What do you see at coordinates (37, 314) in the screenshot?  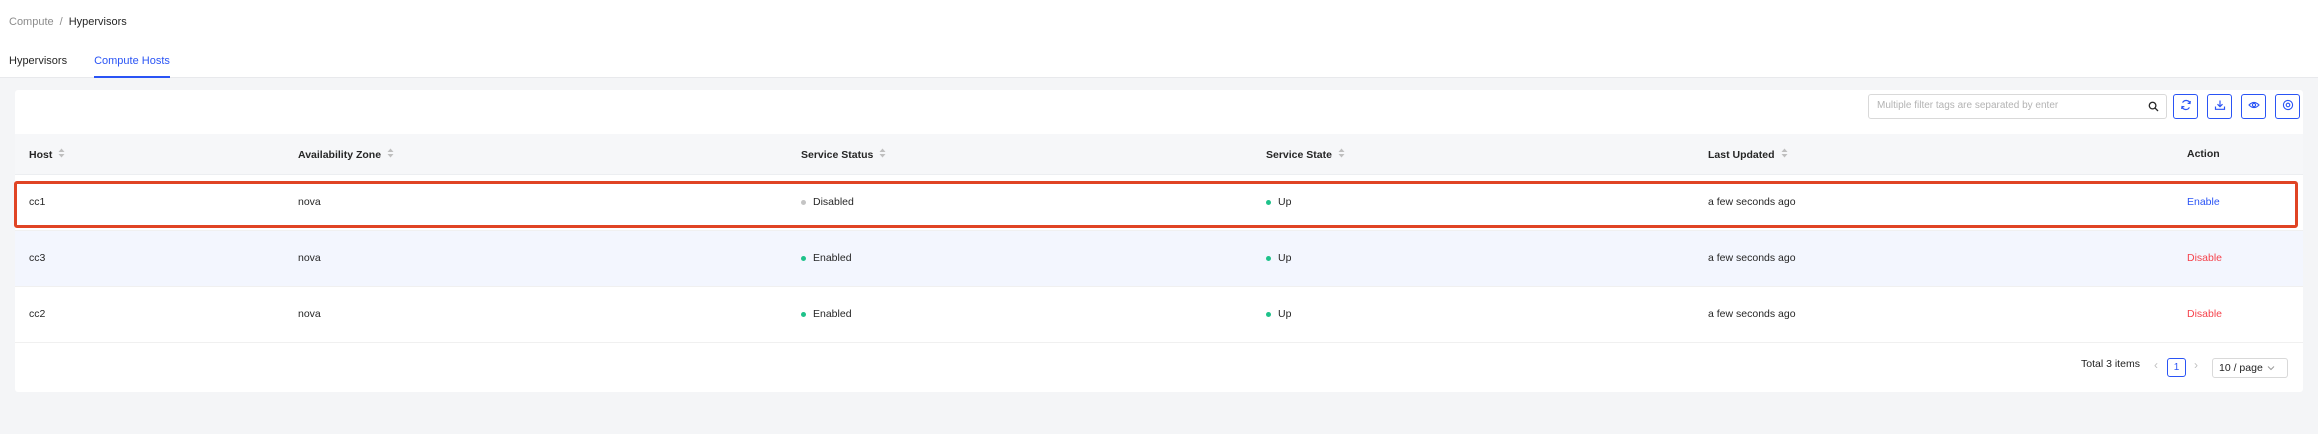 I see `cell-host: cc2` at bounding box center [37, 314].